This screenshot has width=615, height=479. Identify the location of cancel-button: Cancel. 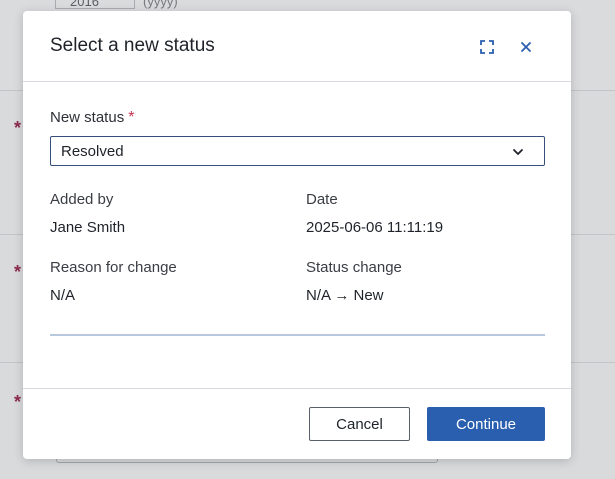
(359, 424).